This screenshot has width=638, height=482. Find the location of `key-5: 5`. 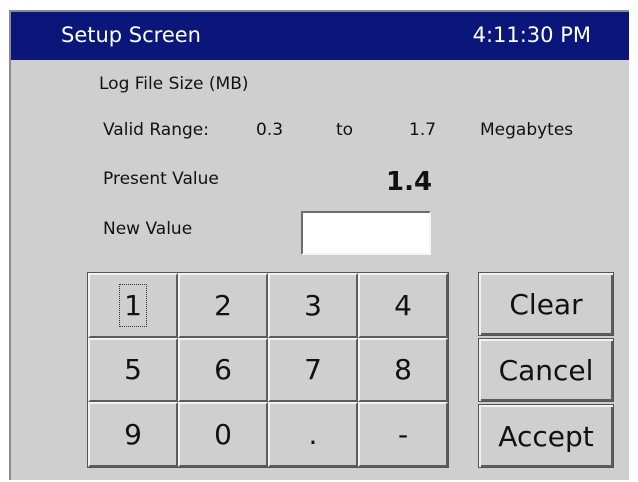

key-5: 5 is located at coordinates (133, 370).